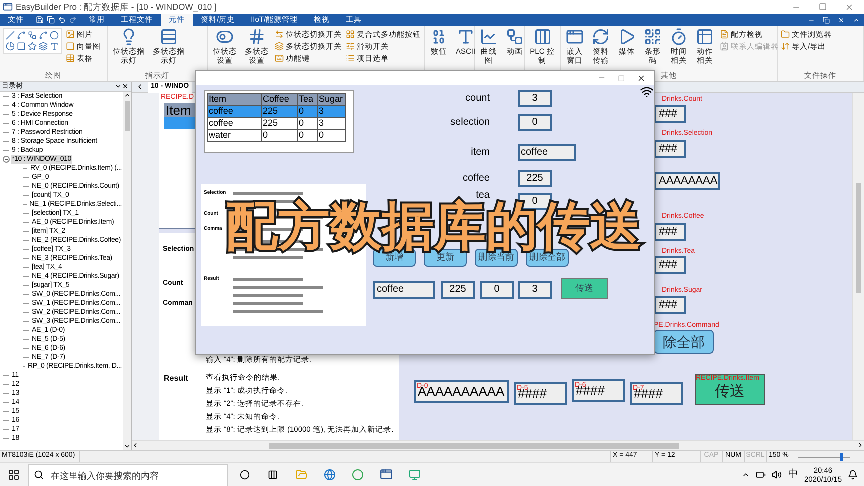  I want to click on refresh-icon, so click(601, 37).